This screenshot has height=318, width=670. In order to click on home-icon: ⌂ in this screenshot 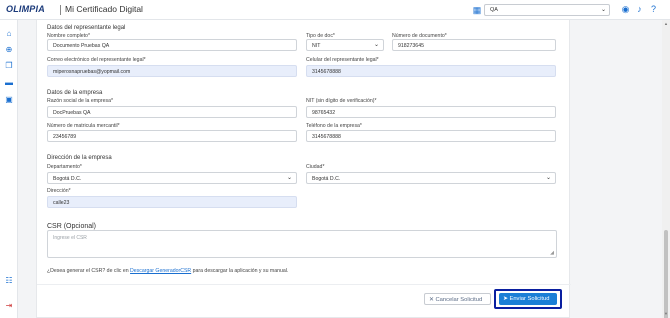, I will do `click(9, 34)`.